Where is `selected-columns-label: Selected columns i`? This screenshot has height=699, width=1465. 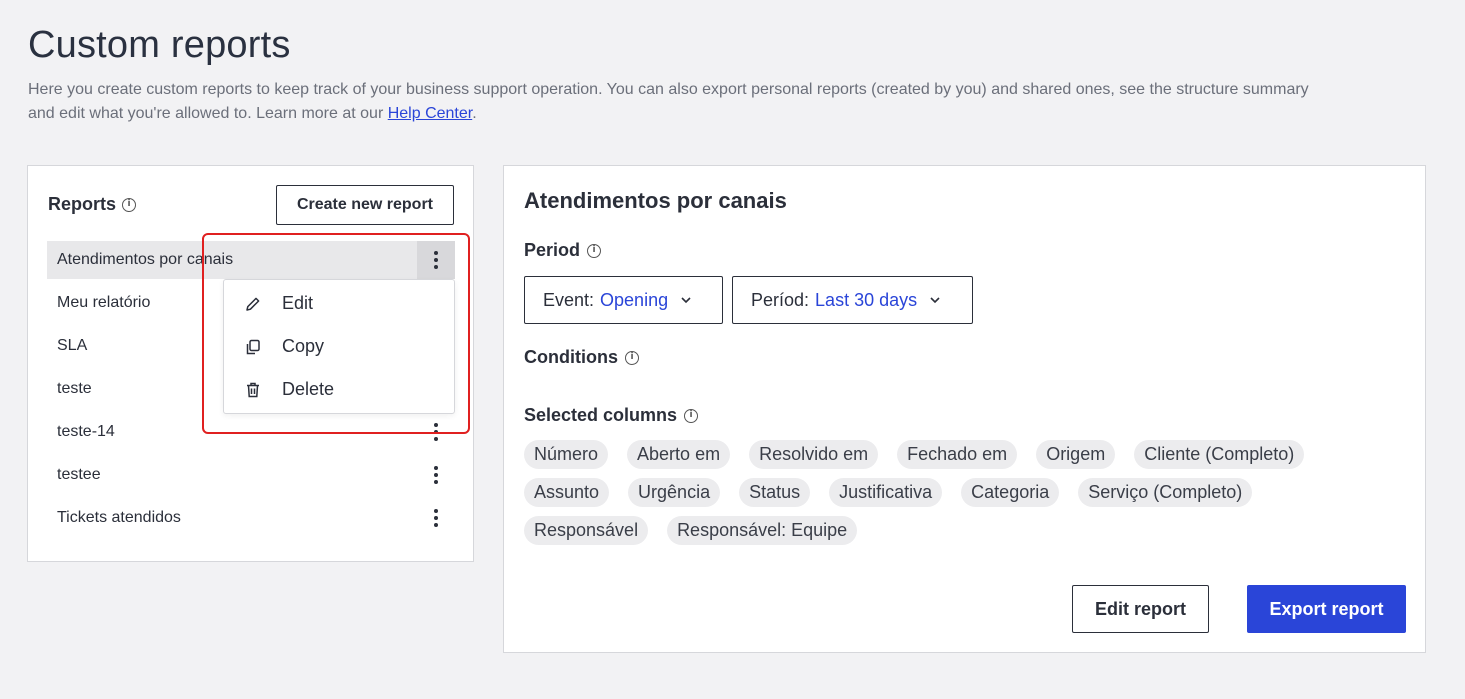
selected-columns-label: Selected columns i is located at coordinates (611, 415).